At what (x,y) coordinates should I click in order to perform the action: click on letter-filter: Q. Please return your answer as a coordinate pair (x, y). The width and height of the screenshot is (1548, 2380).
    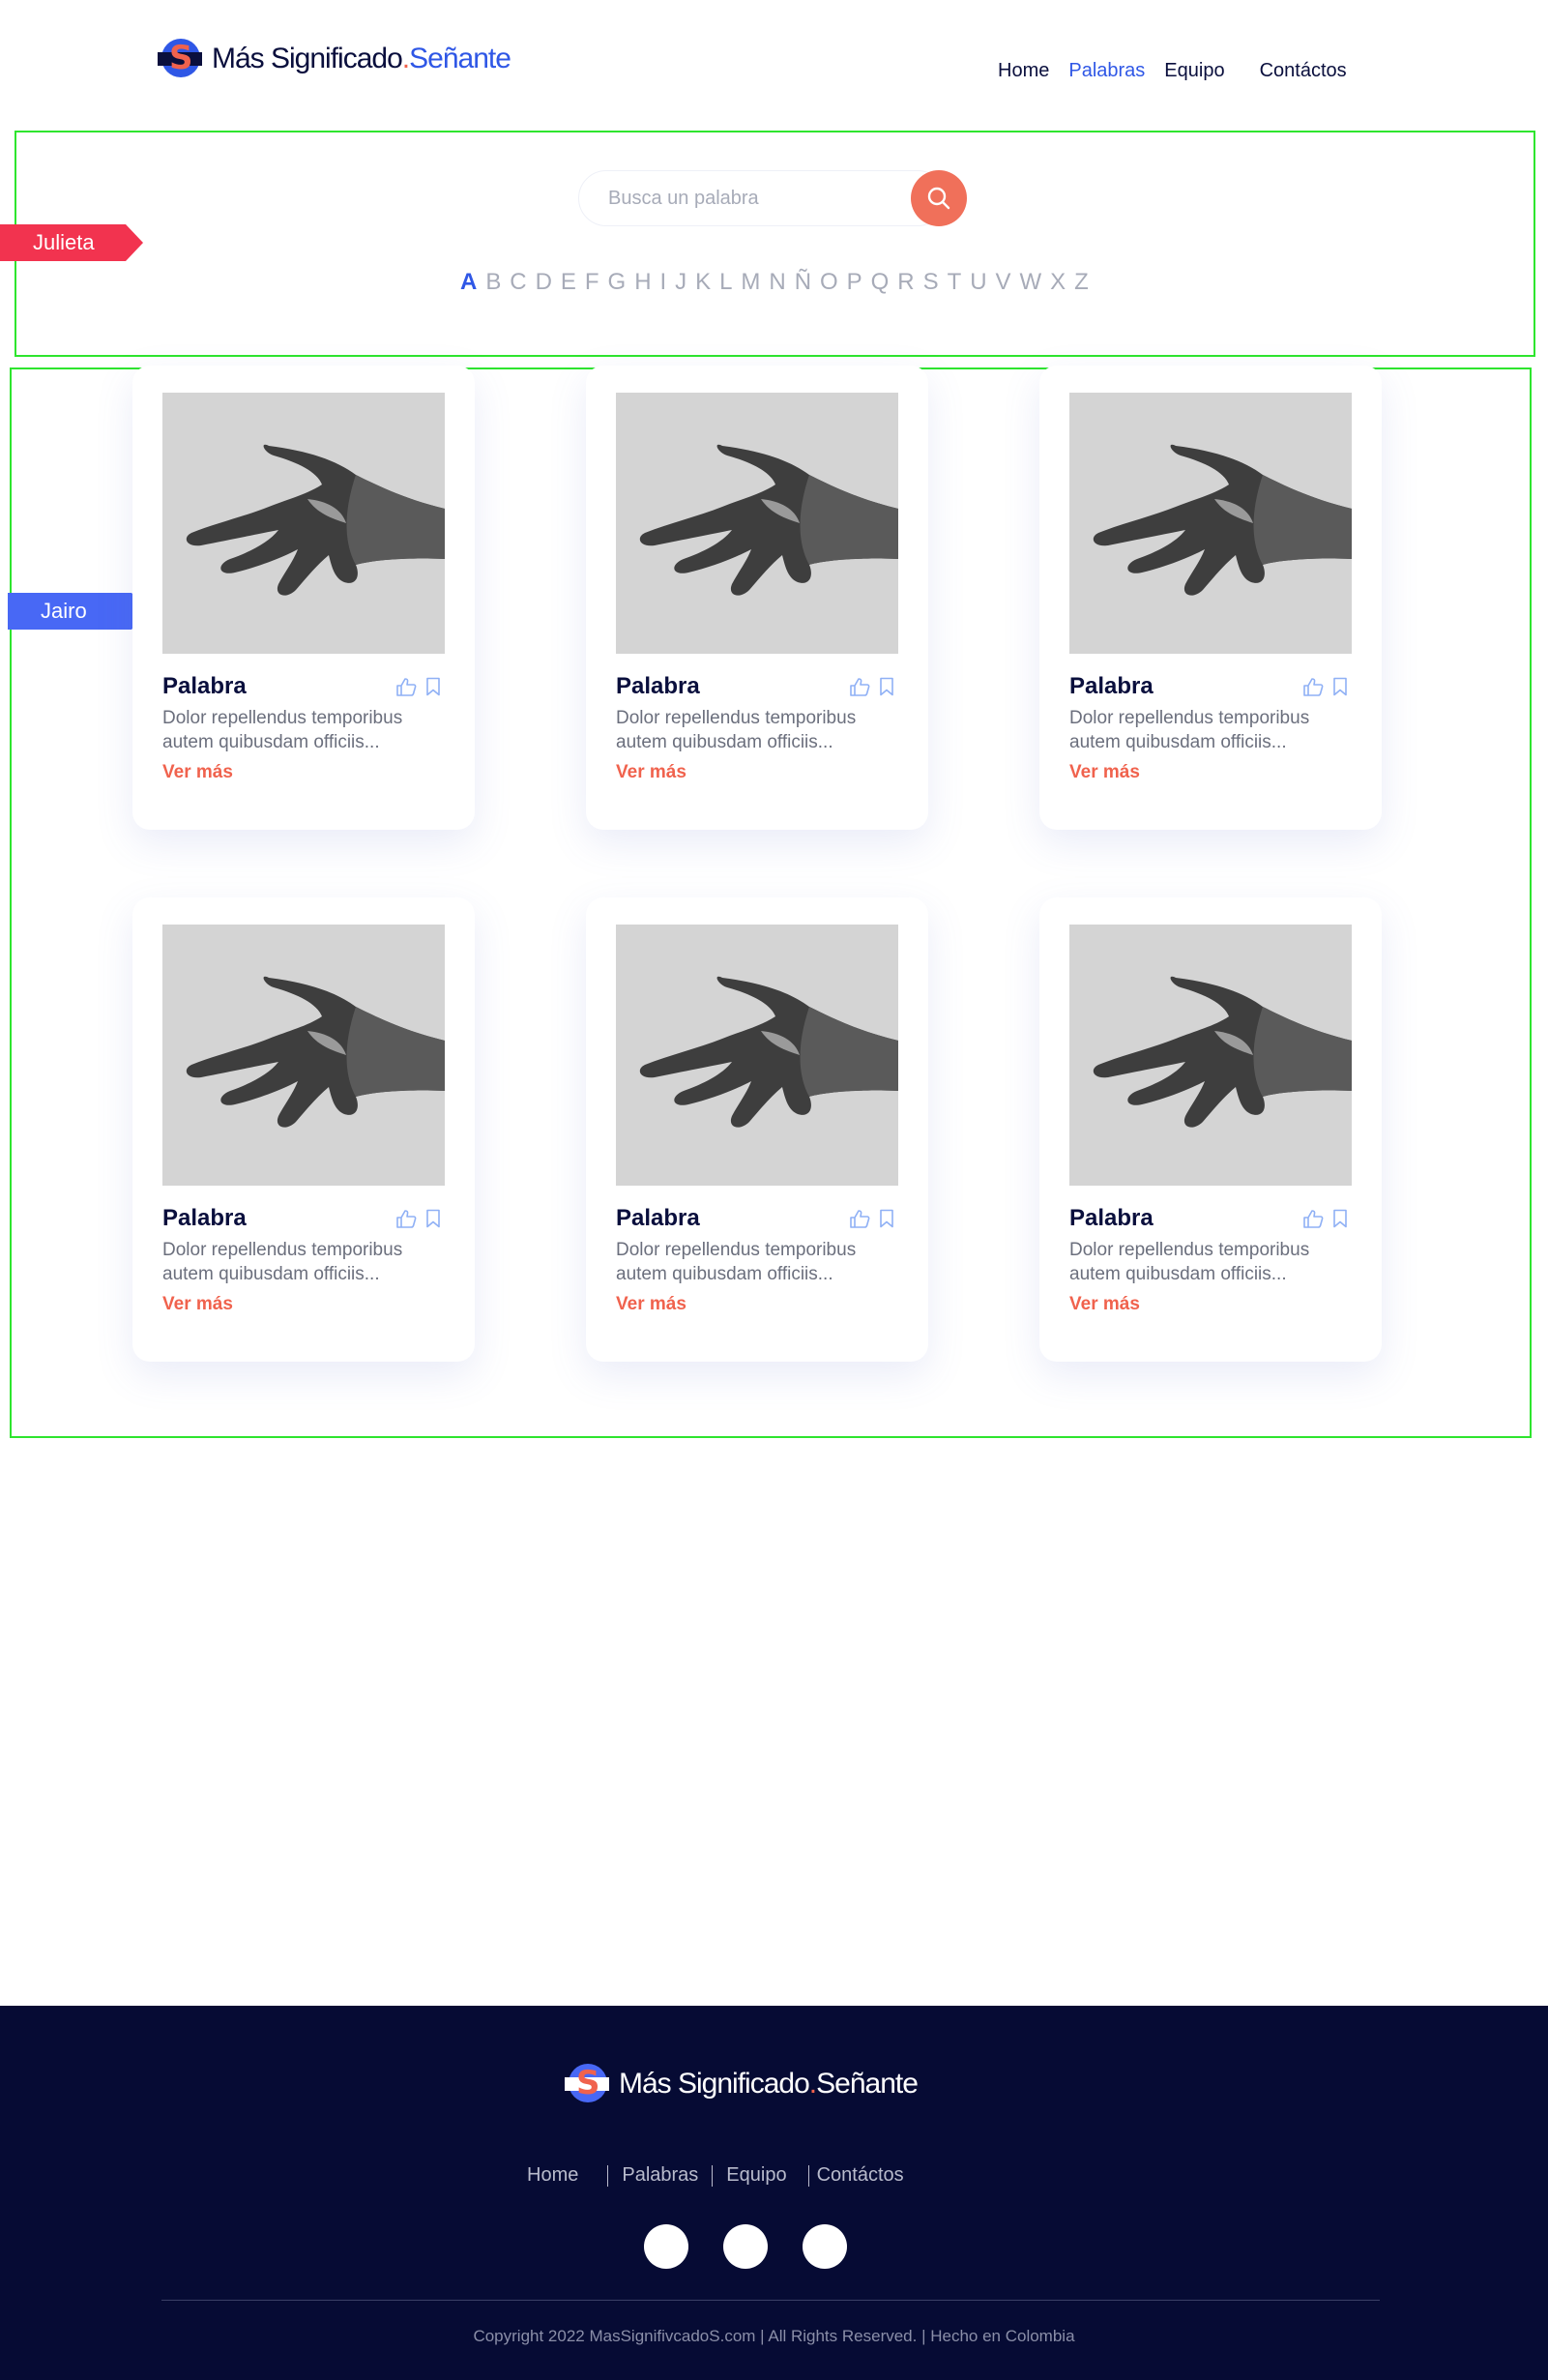
    Looking at the image, I should click on (880, 282).